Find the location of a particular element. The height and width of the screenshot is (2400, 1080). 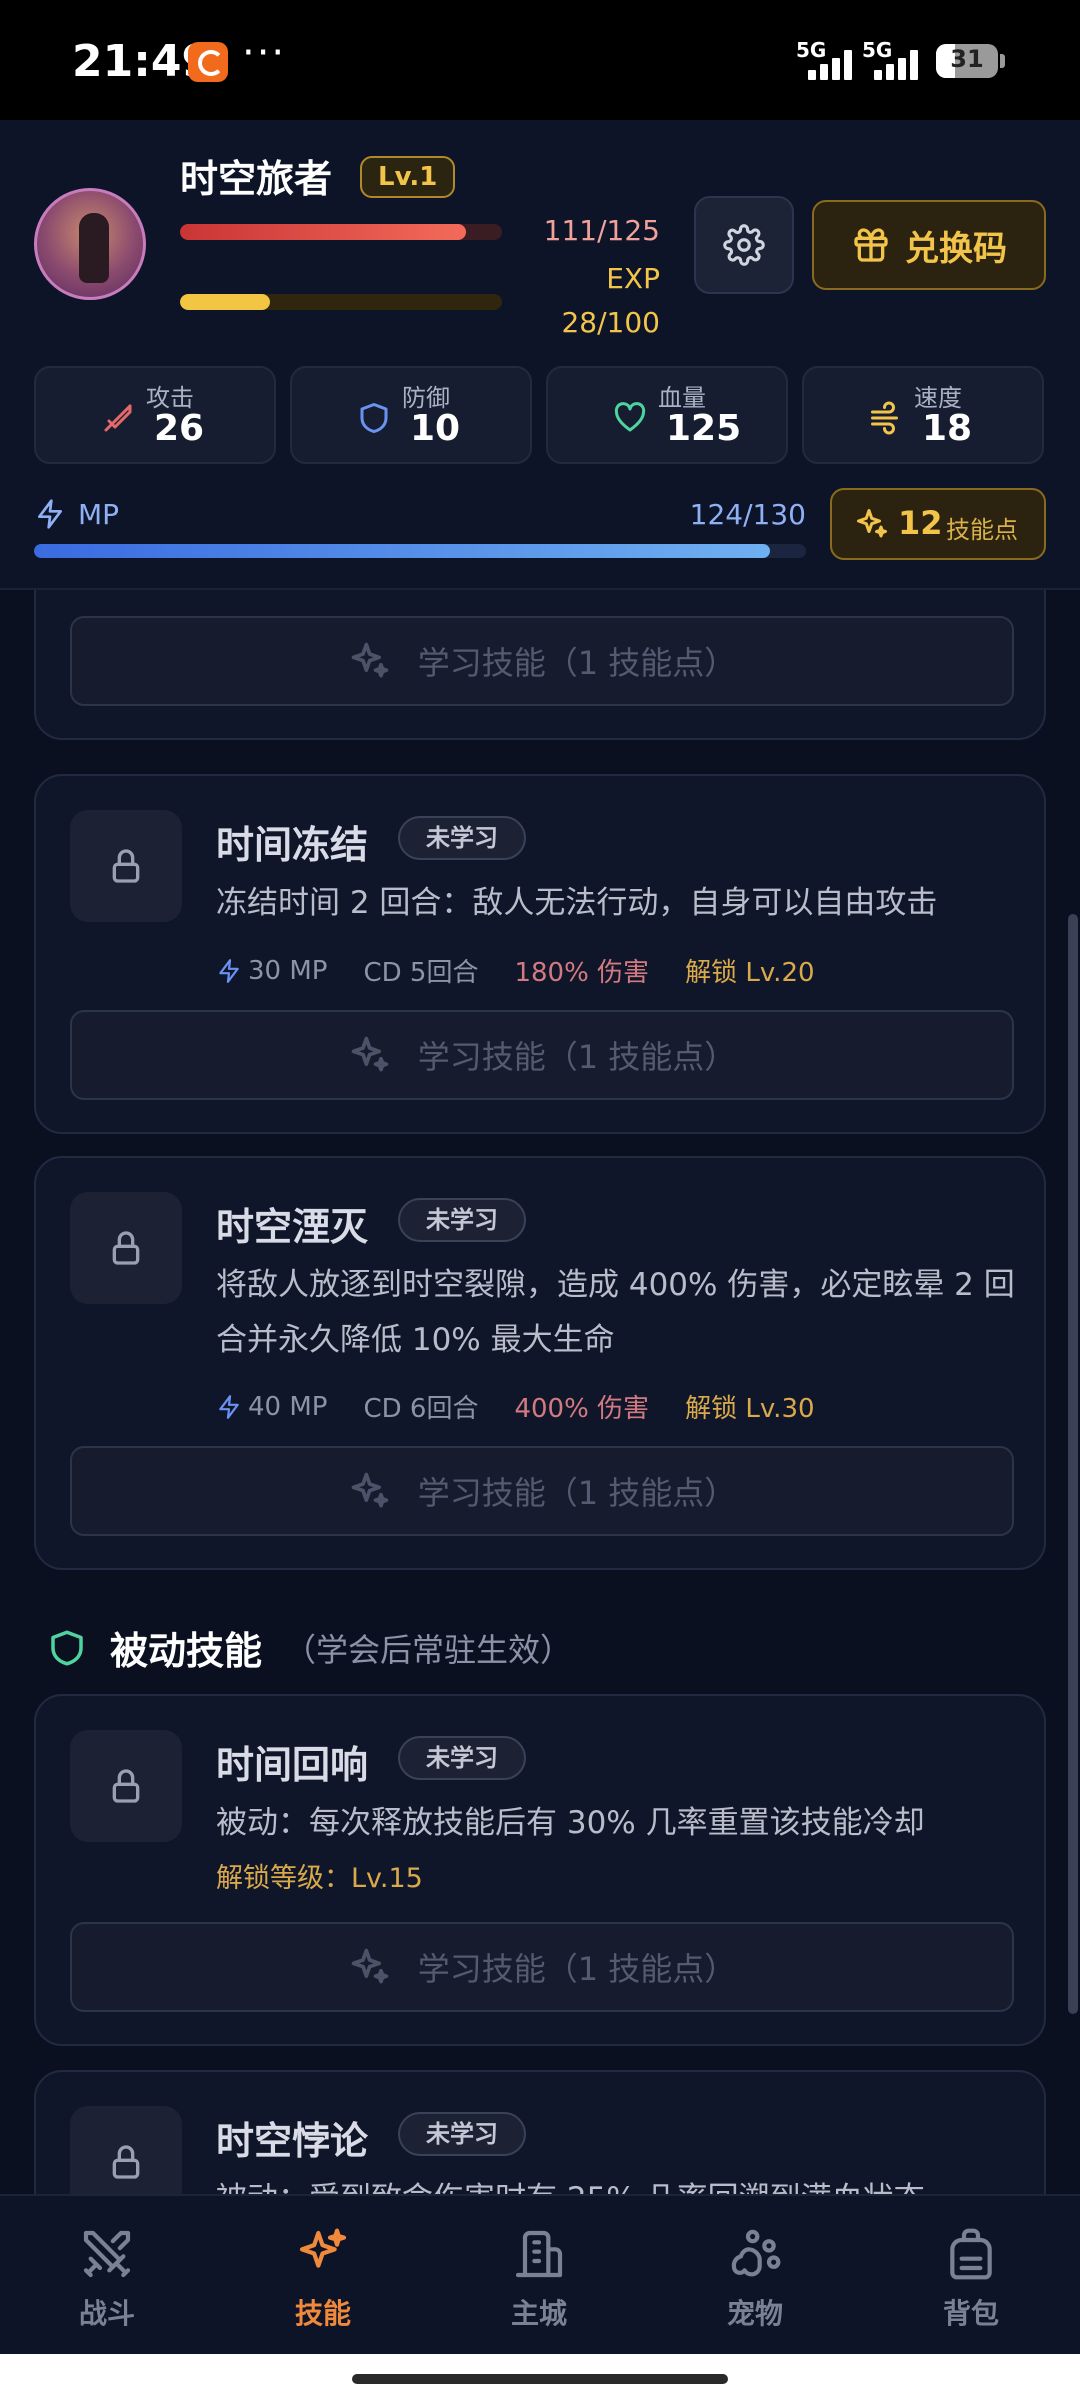

skill-points-value: 12 is located at coordinates (920, 523).